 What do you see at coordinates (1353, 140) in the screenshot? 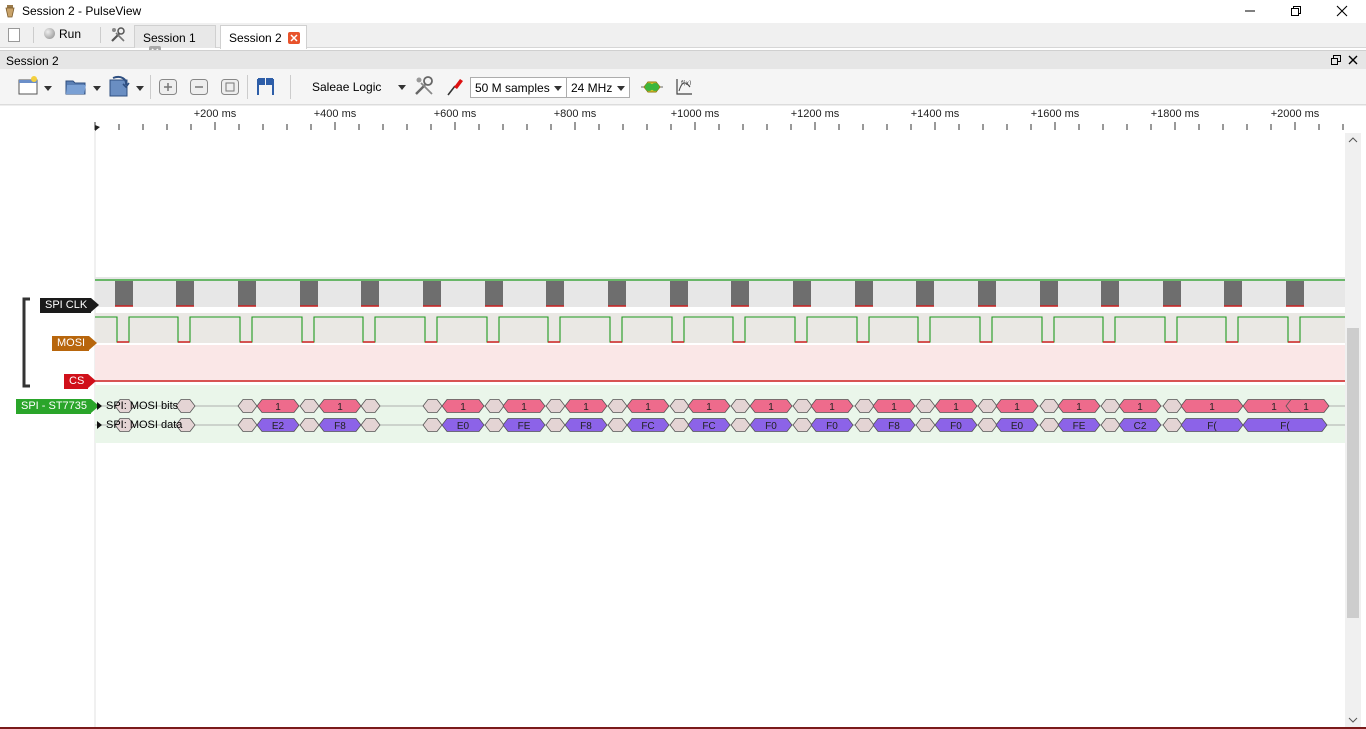
I see `scroll-up-icon` at bounding box center [1353, 140].